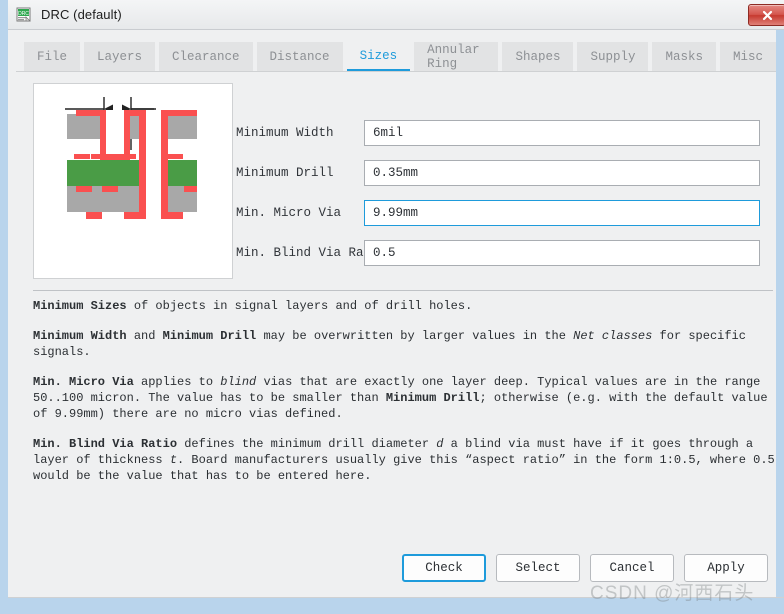  What do you see at coordinates (177, 382) in the screenshot?
I see `desc-p3-rest1: applies to` at bounding box center [177, 382].